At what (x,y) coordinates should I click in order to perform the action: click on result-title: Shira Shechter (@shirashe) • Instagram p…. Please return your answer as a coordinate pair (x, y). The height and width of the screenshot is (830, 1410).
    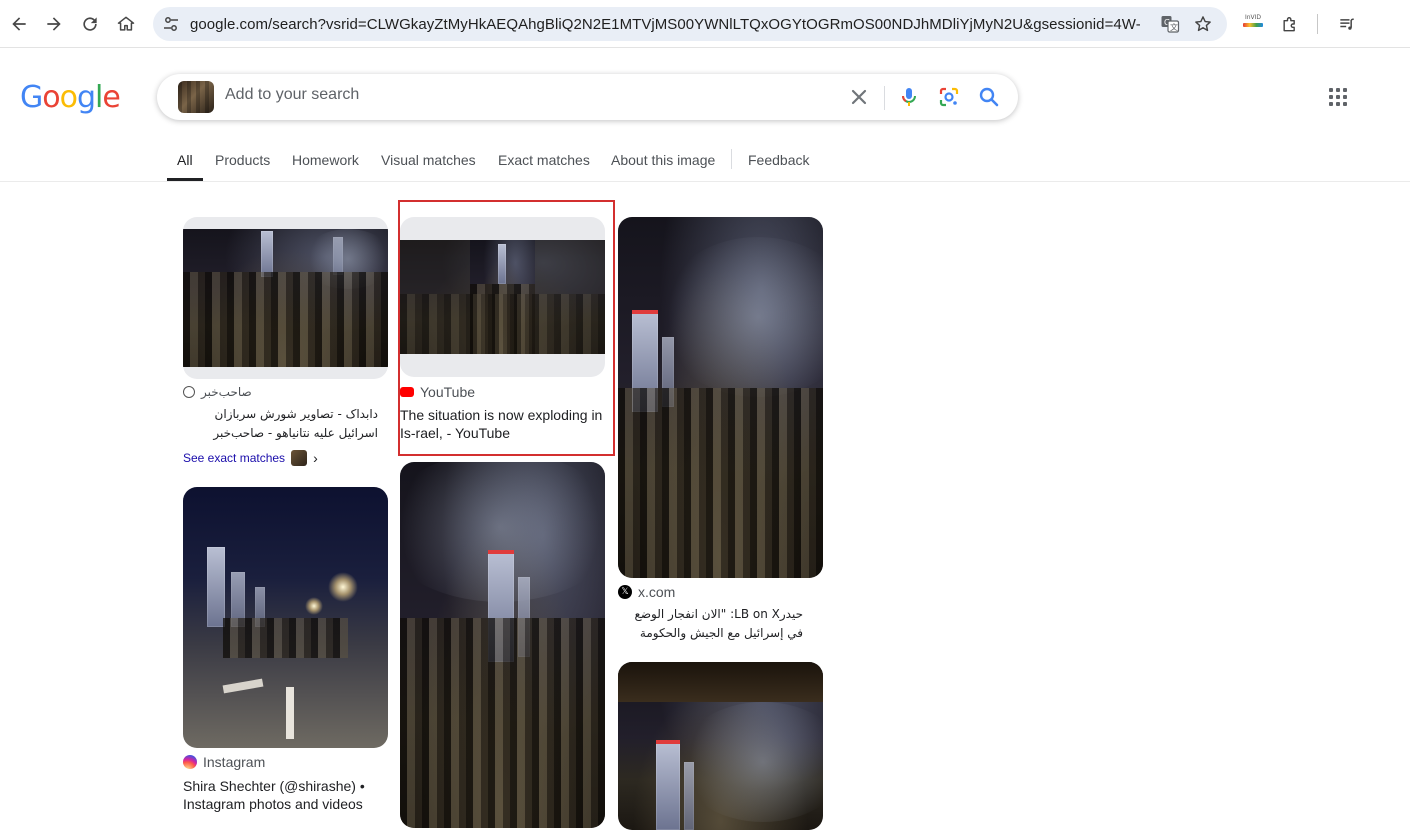
    Looking at the image, I should click on (285, 795).